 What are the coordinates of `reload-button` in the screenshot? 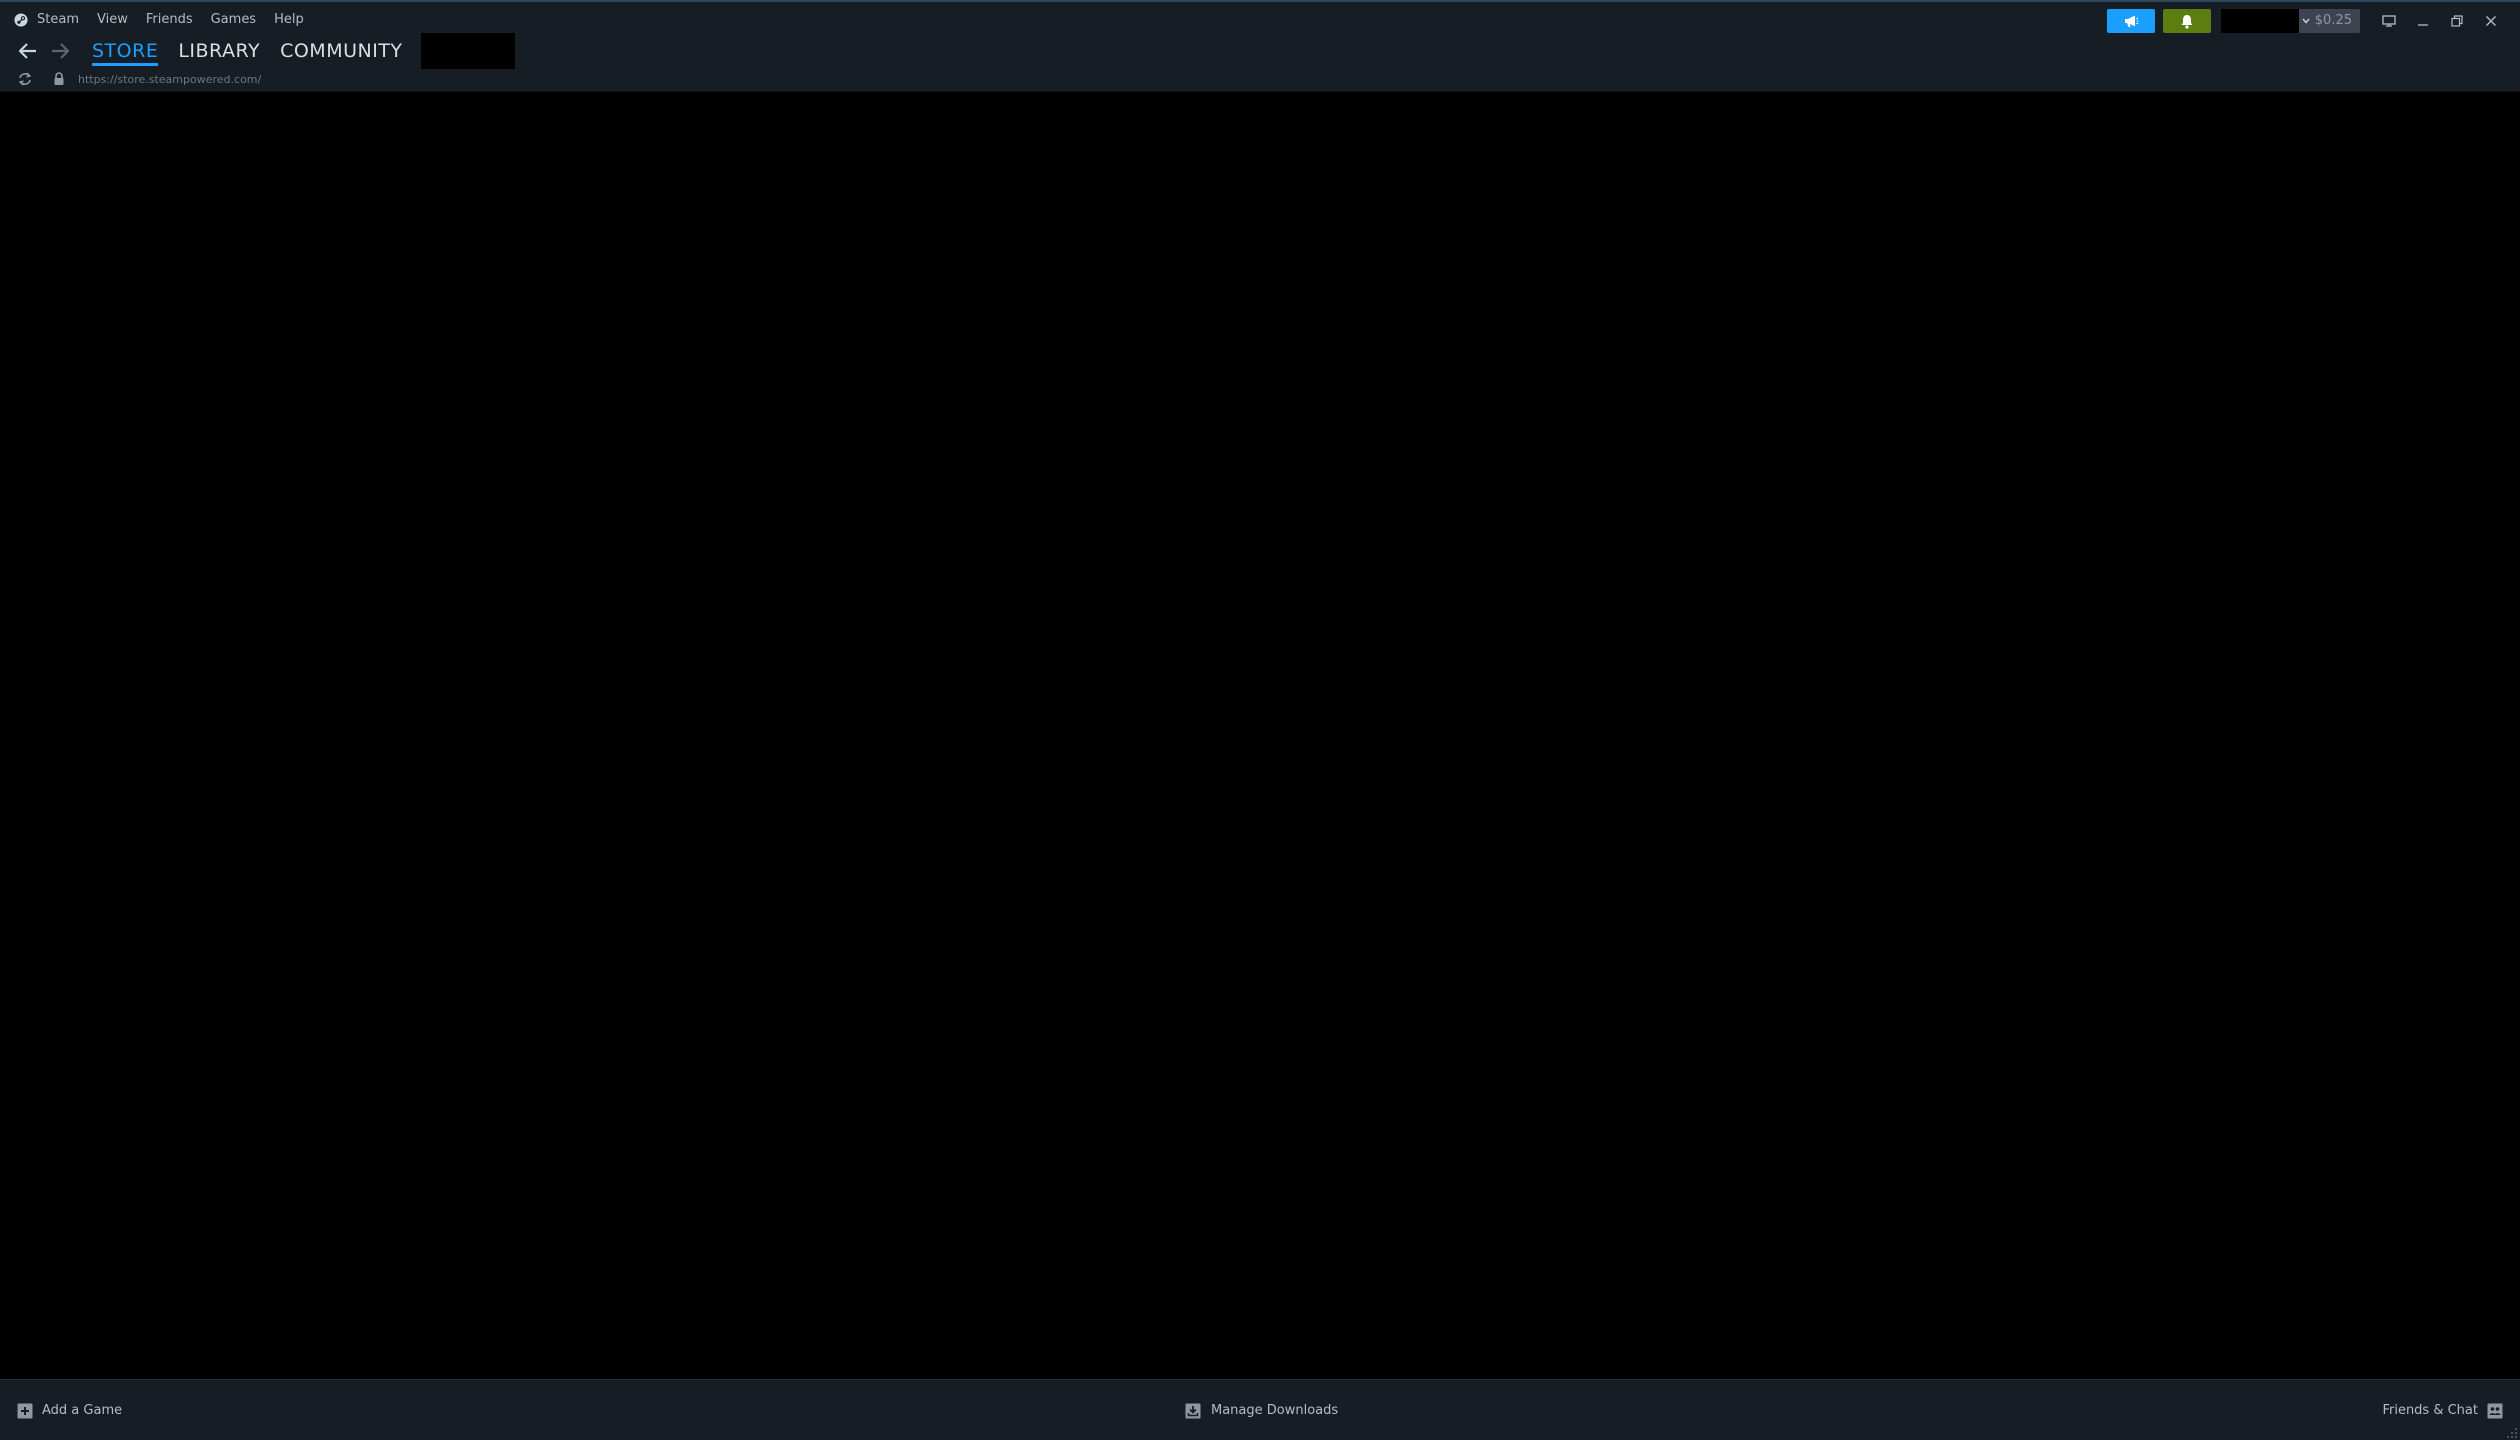 It's located at (25, 79).